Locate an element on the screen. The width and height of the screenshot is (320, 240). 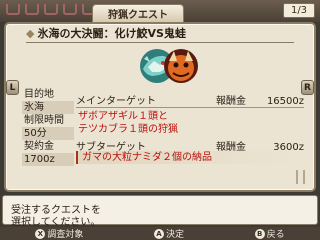
main-target-line2: テツカブラ１頭の狩猟 is located at coordinates (128, 129).